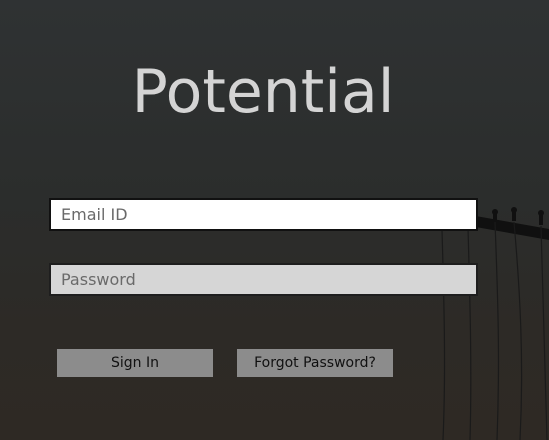  What do you see at coordinates (135, 363) in the screenshot?
I see `sign-in-button: Sign In` at bounding box center [135, 363].